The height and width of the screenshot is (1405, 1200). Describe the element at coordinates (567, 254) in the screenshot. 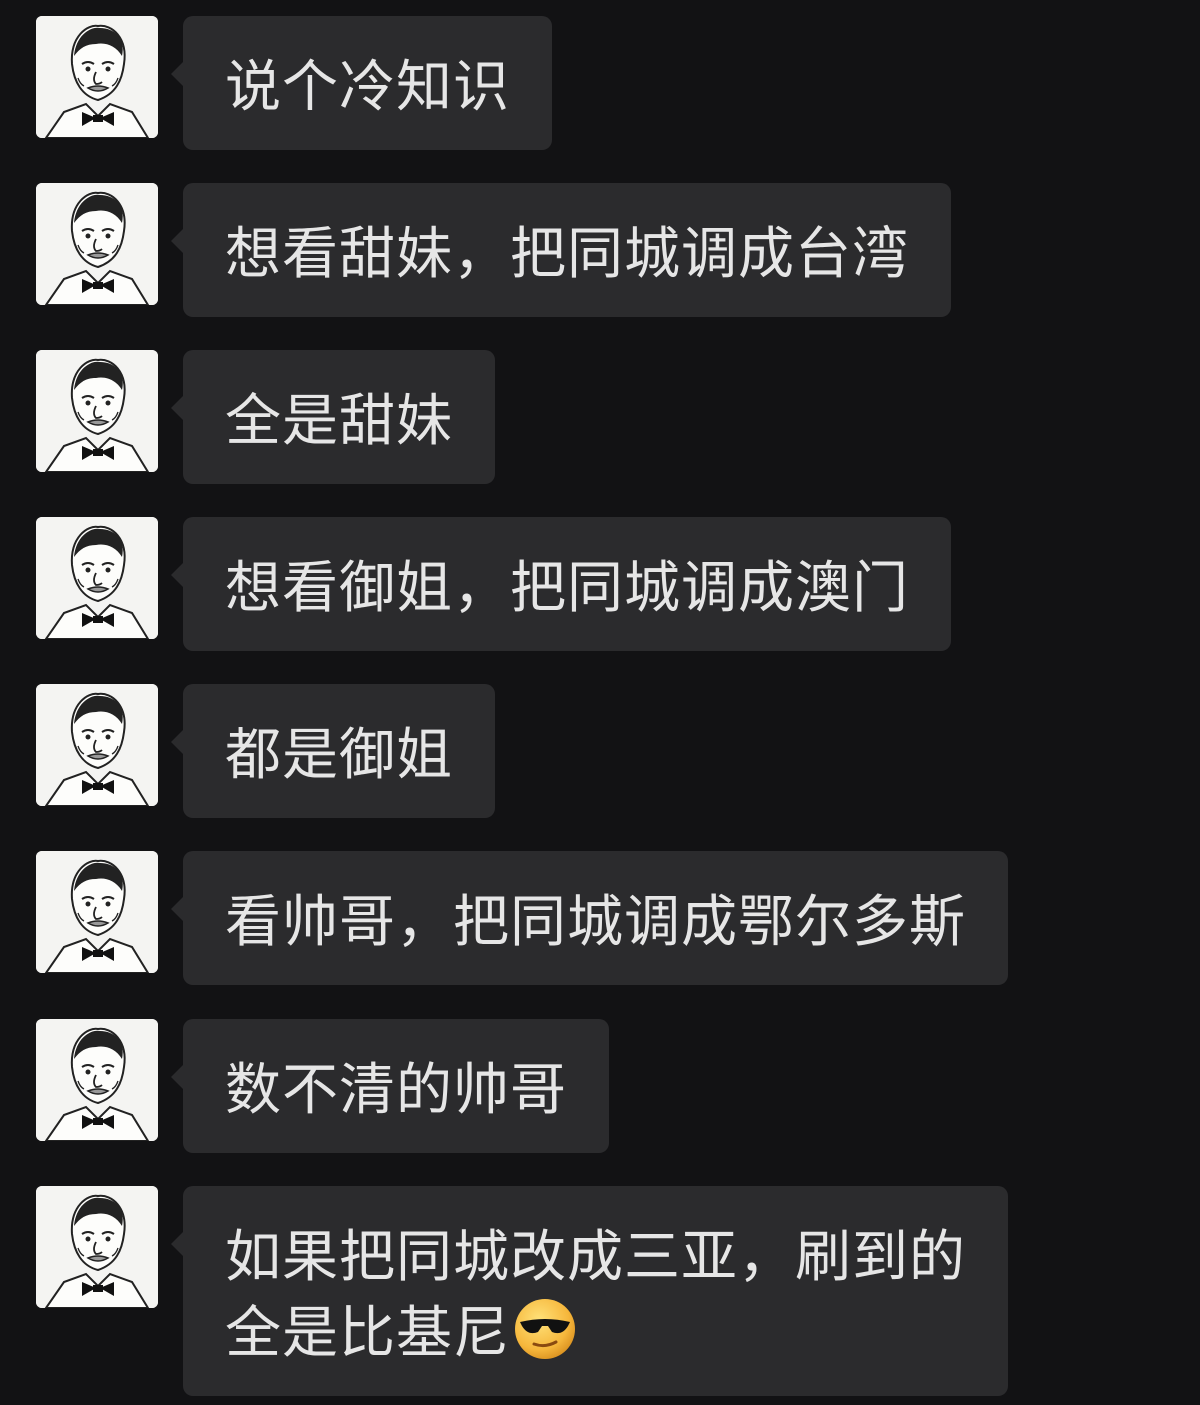

I see `message-text: 想看甜妹，把同城调成台湾` at that location.